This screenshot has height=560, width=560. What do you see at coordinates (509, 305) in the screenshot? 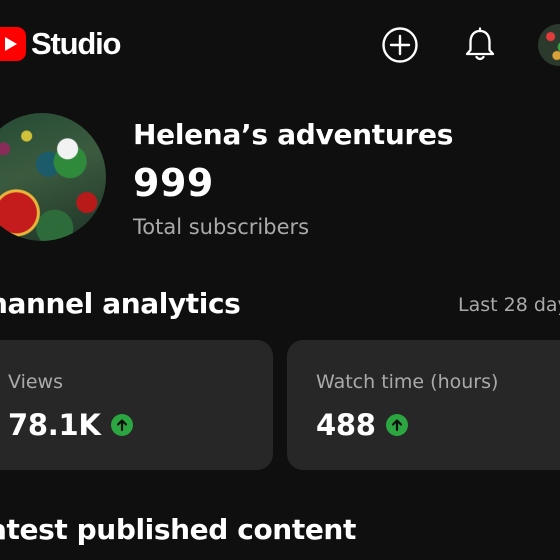
I see `period-label: Last 28 day` at bounding box center [509, 305].